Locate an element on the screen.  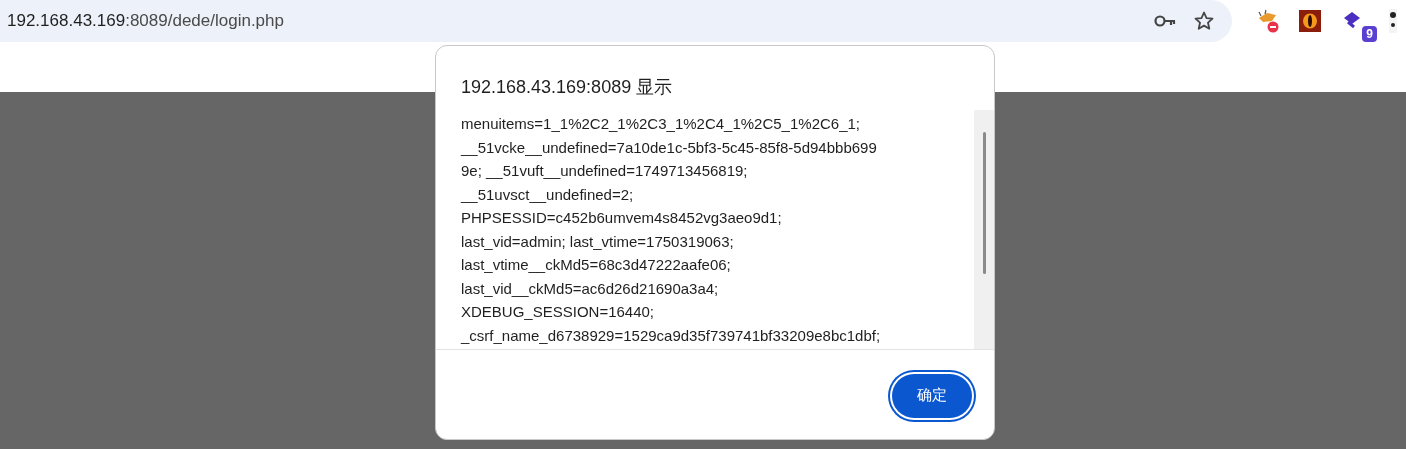
dialog-title: 192.168.43.169:8089 显示 is located at coordinates (567, 87).